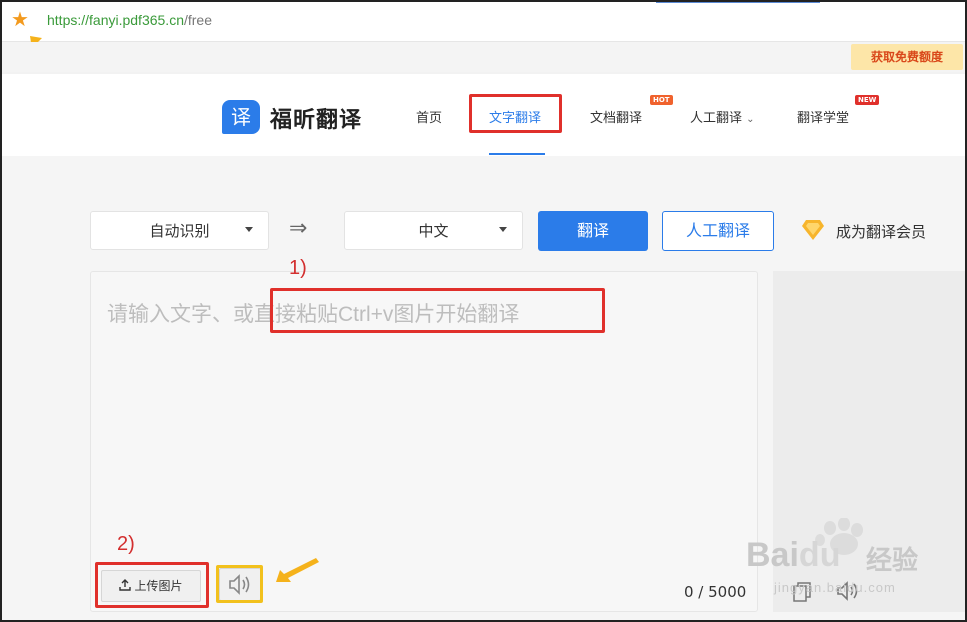 Image resolution: width=967 pixels, height=622 pixels. Describe the element at coordinates (517, 154) in the screenshot. I see `nav-active-underline` at that location.